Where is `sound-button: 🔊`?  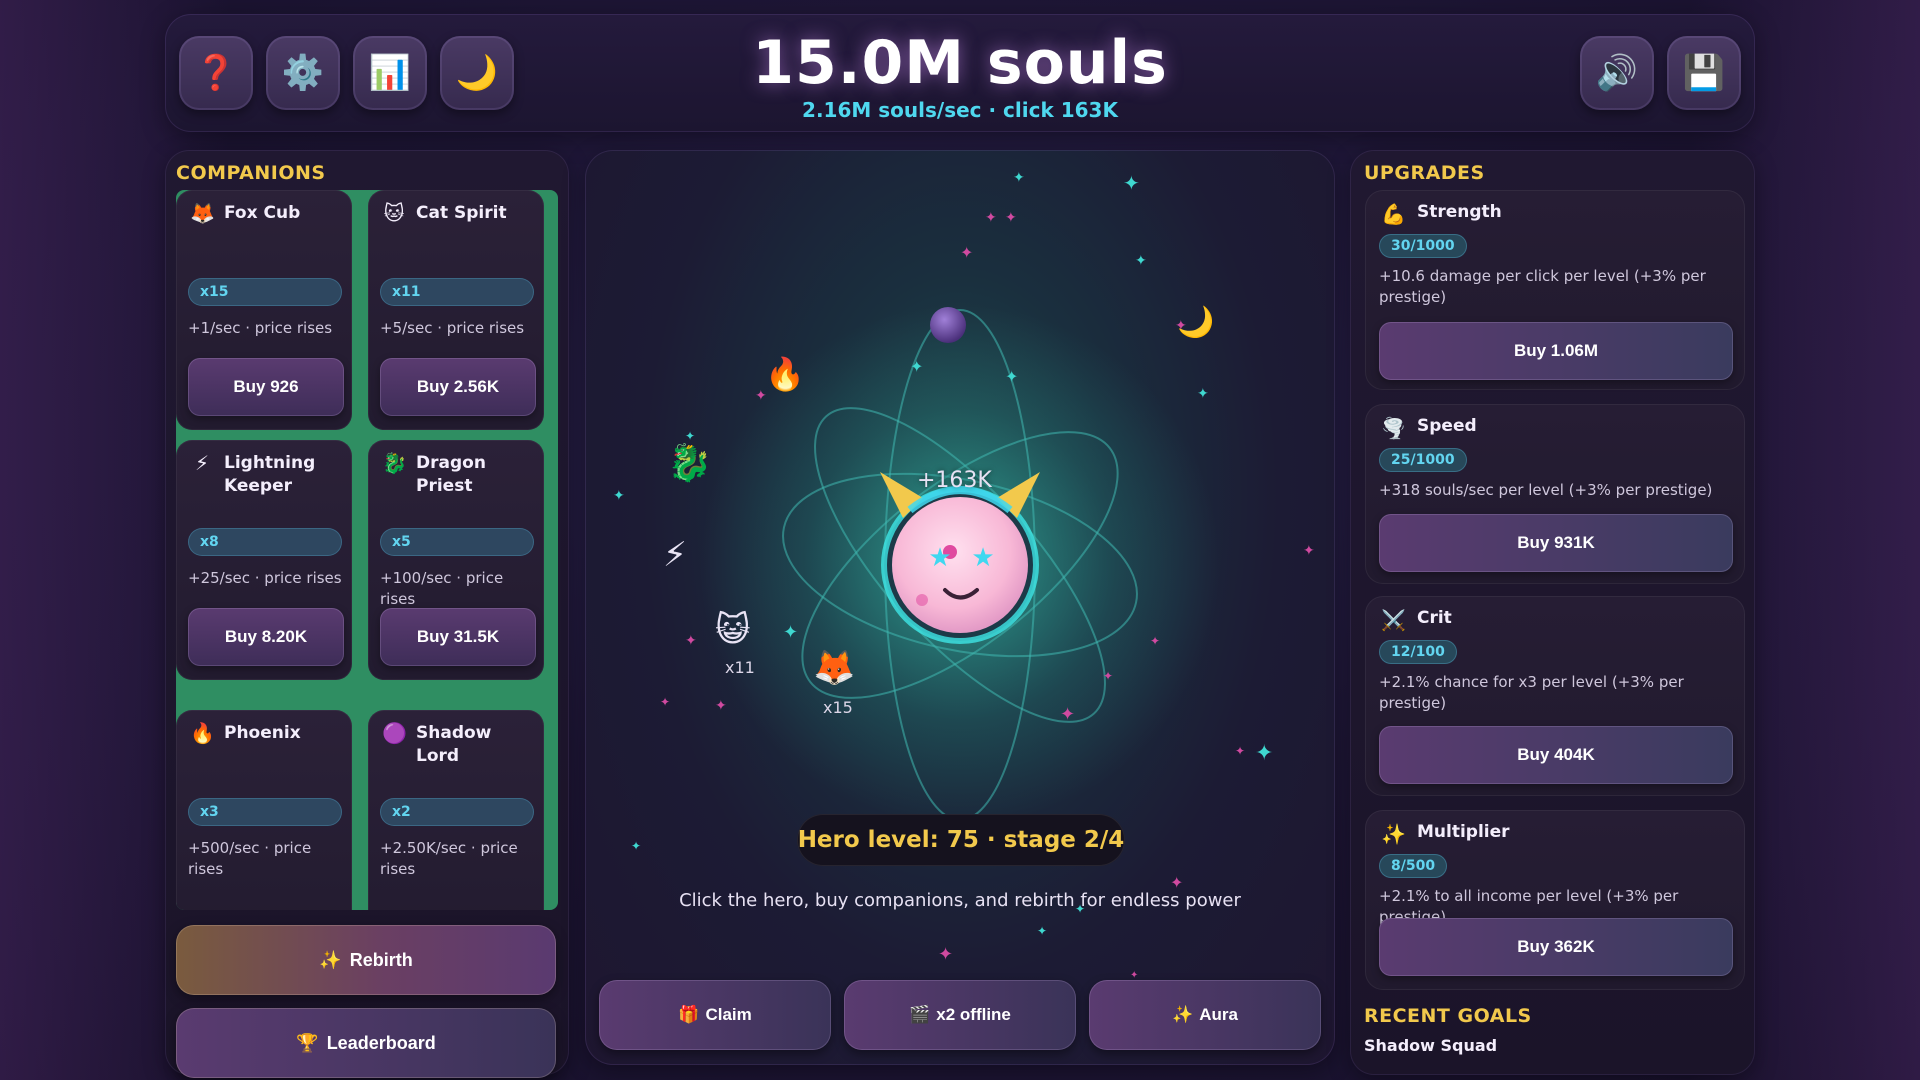 sound-button: 🔊 is located at coordinates (1617, 73).